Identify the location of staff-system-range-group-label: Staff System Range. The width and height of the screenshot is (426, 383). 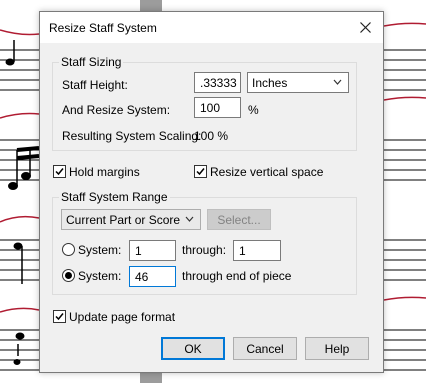
(114, 197).